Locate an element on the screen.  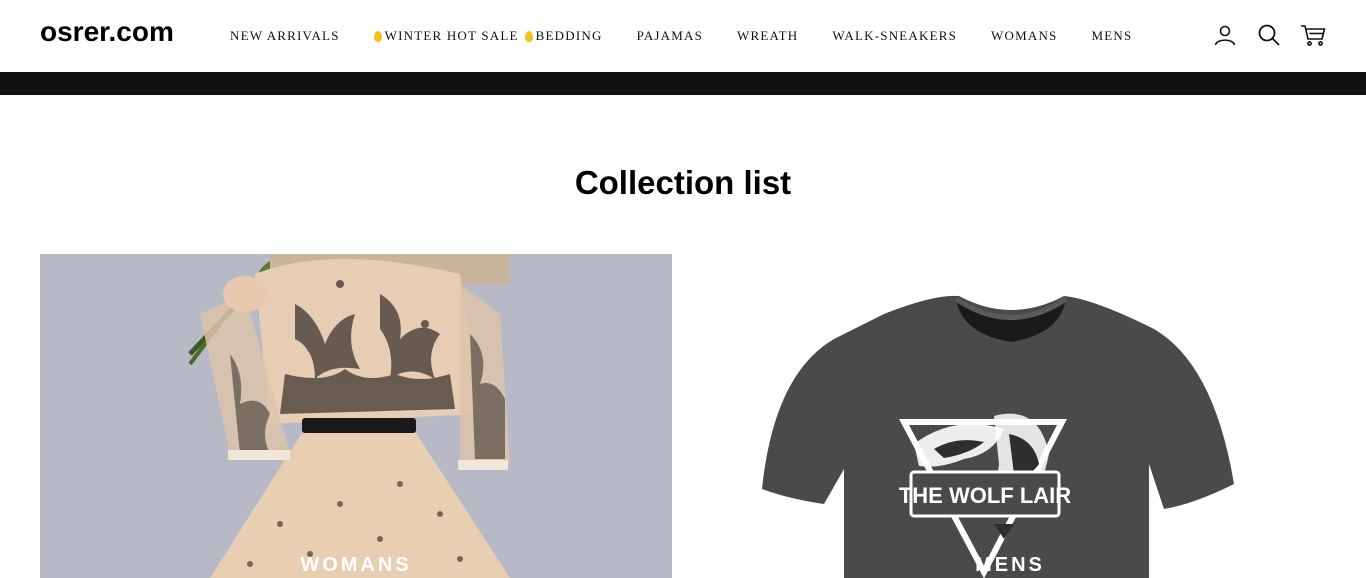
cart-icon is located at coordinates (1313, 35).